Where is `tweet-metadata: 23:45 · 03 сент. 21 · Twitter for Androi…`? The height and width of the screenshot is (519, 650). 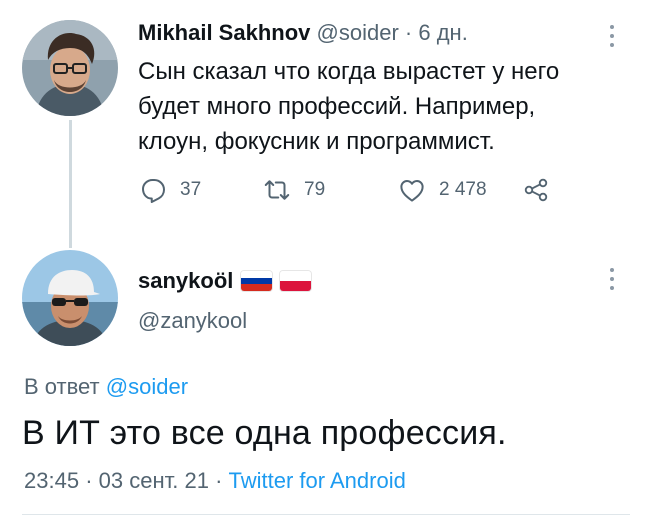 tweet-metadata: 23:45 · 03 сент. 21 · Twitter for Androi… is located at coordinates (215, 481).